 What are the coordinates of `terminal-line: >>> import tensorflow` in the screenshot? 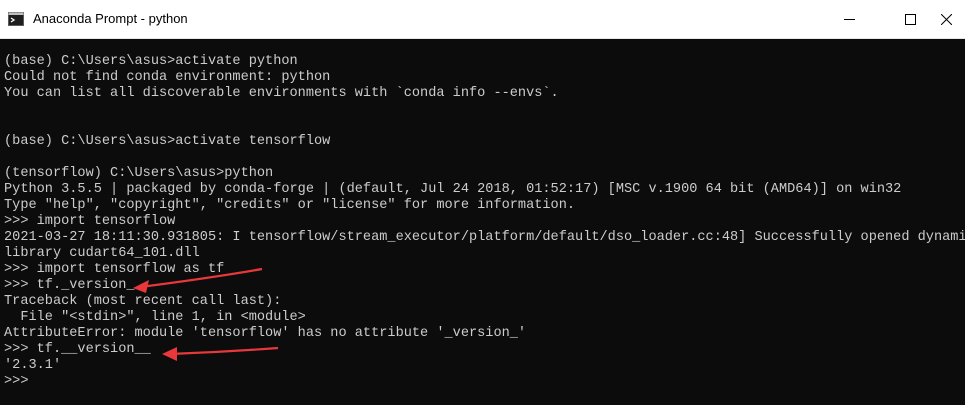 It's located at (90, 221).